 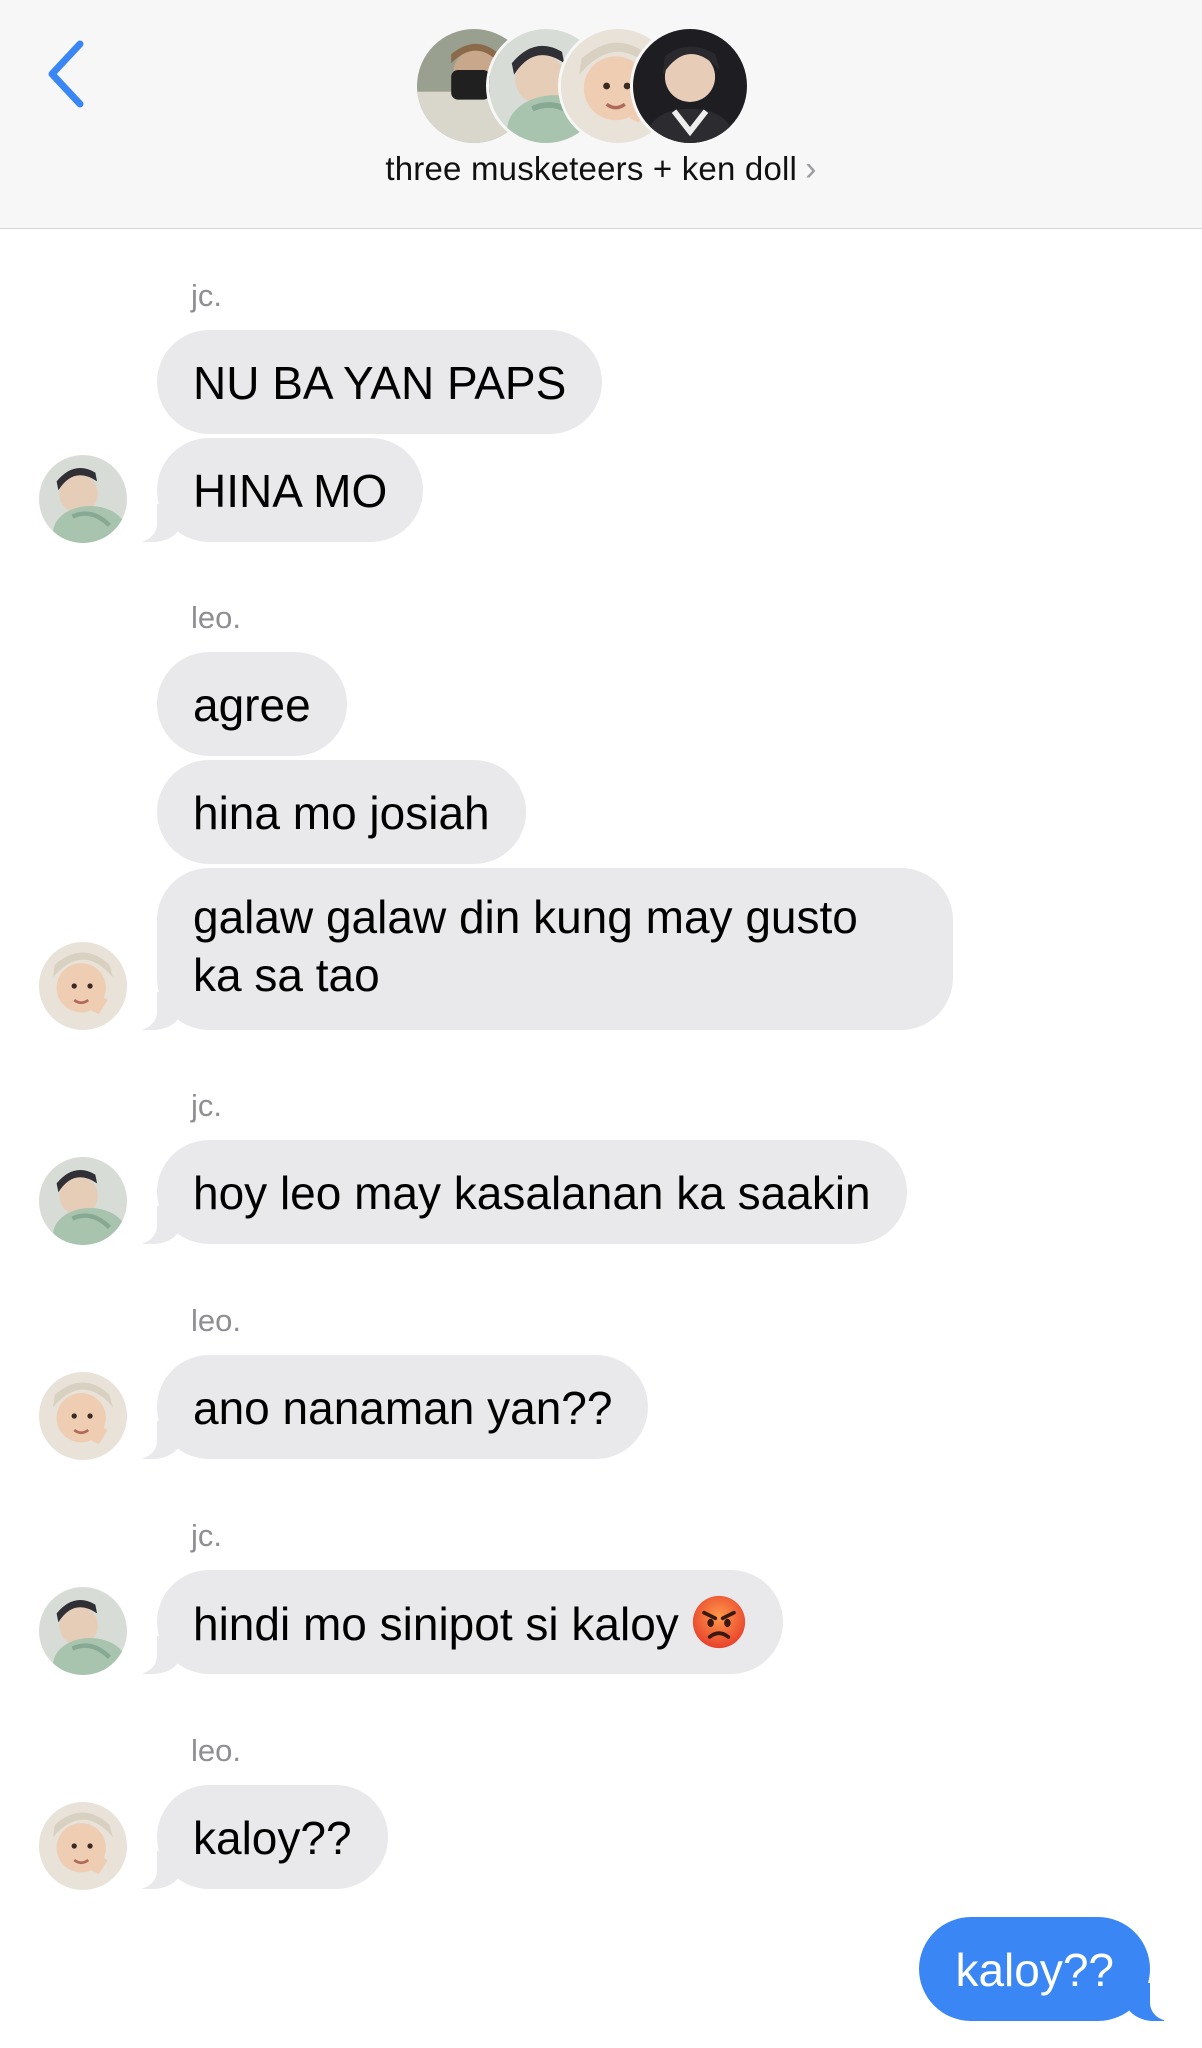 I want to click on message-bubble: hoy leo may kasalanan ka saakin, so click(x=517, y=1192).